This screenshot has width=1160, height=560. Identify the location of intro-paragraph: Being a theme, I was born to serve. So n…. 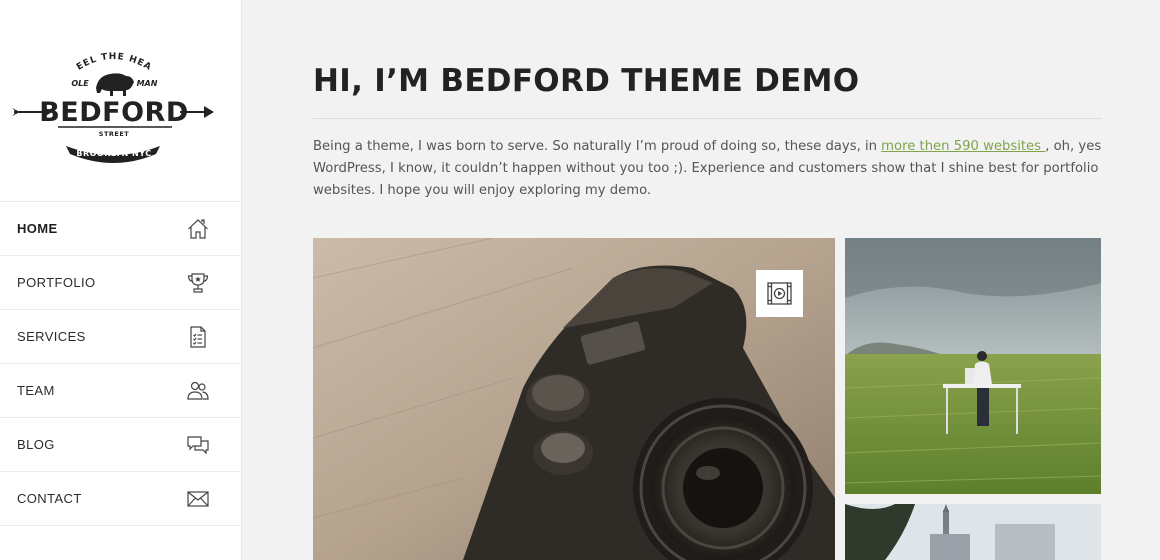
(707, 169).